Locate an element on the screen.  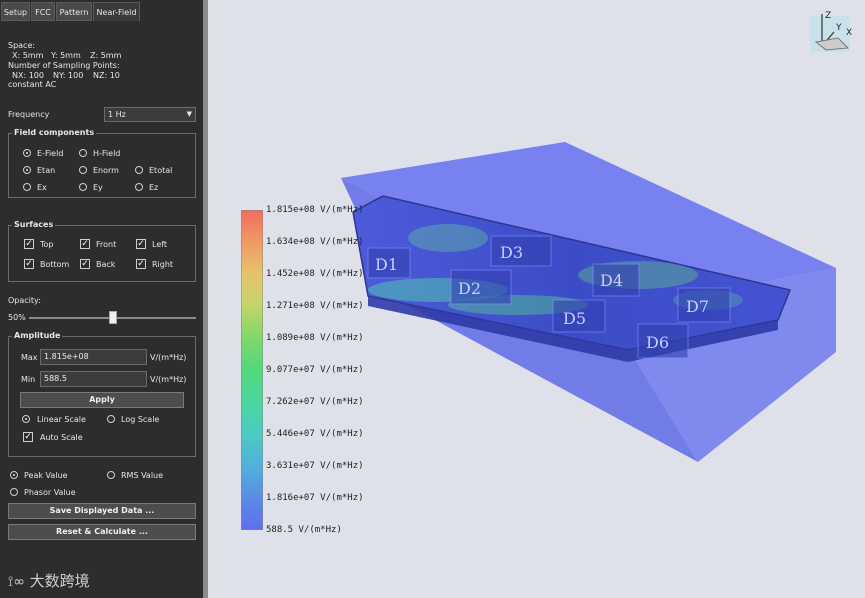
etan-label: Etan is located at coordinates (46, 170).